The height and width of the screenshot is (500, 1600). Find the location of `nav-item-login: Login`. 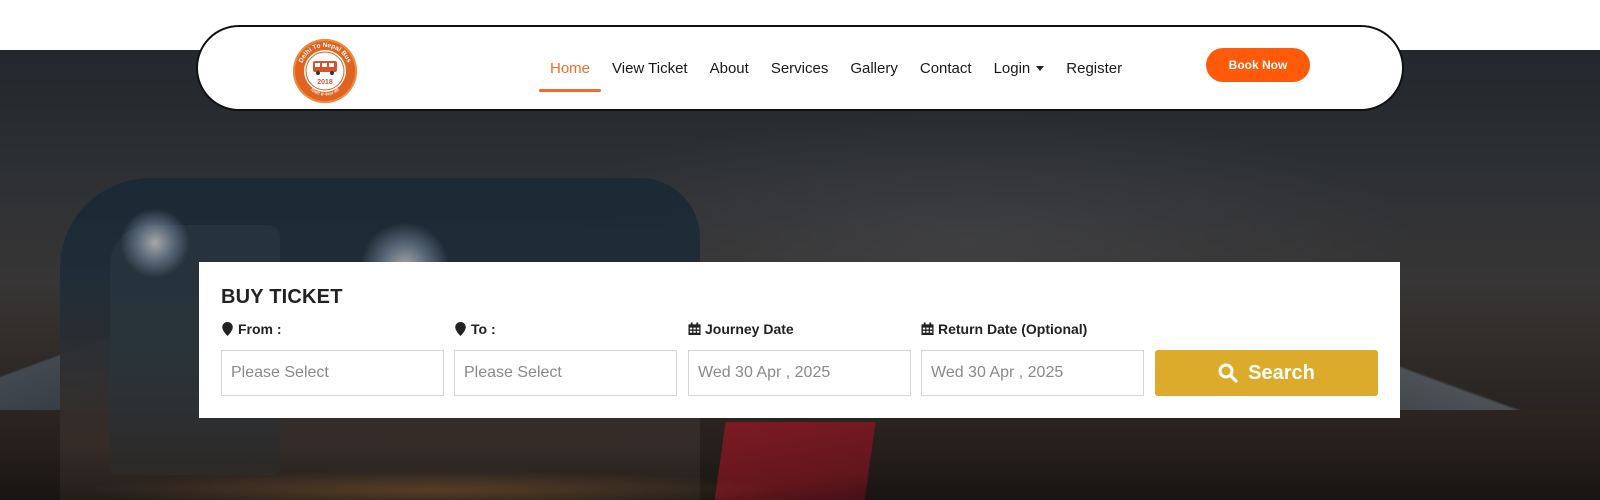

nav-item-login: Login is located at coordinates (1019, 68).